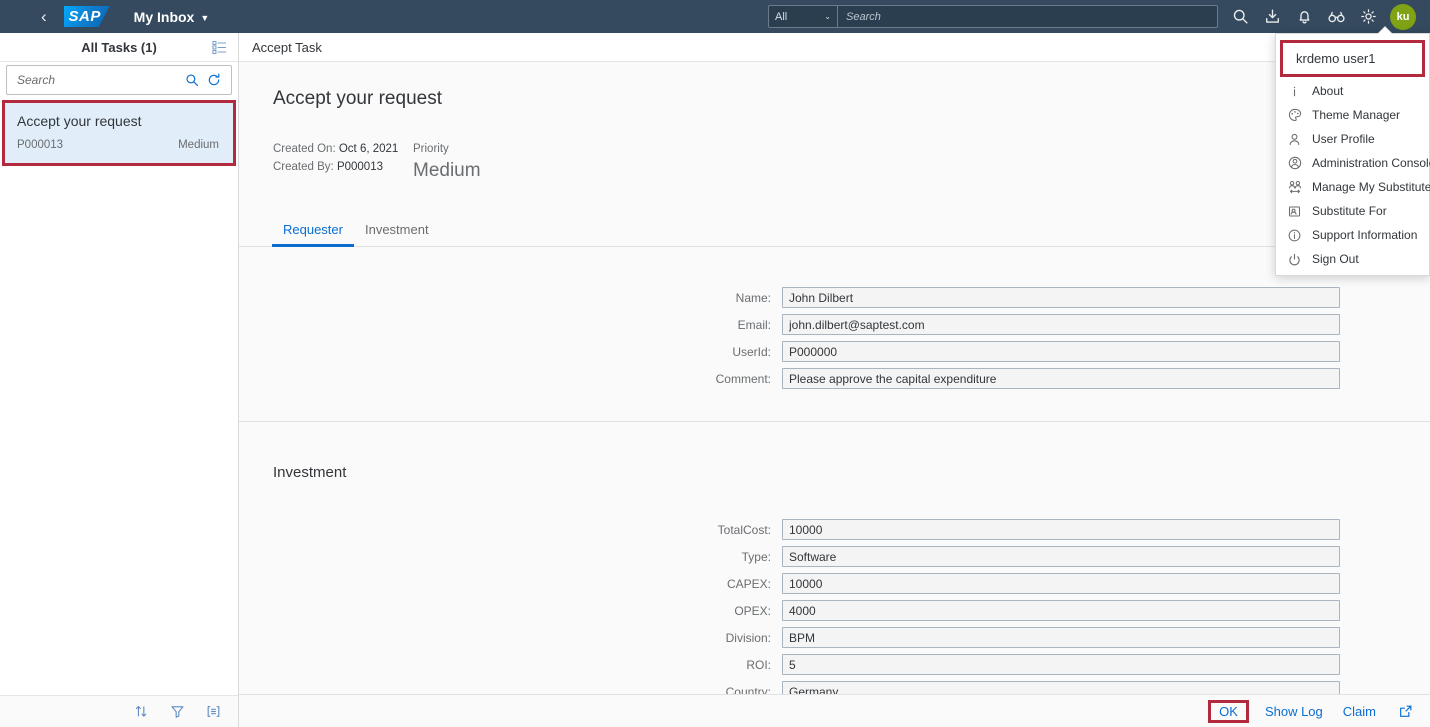 The height and width of the screenshot is (727, 1430). Describe the element at coordinates (397, 231) in the screenshot. I see `tab-investment: Investment` at that location.